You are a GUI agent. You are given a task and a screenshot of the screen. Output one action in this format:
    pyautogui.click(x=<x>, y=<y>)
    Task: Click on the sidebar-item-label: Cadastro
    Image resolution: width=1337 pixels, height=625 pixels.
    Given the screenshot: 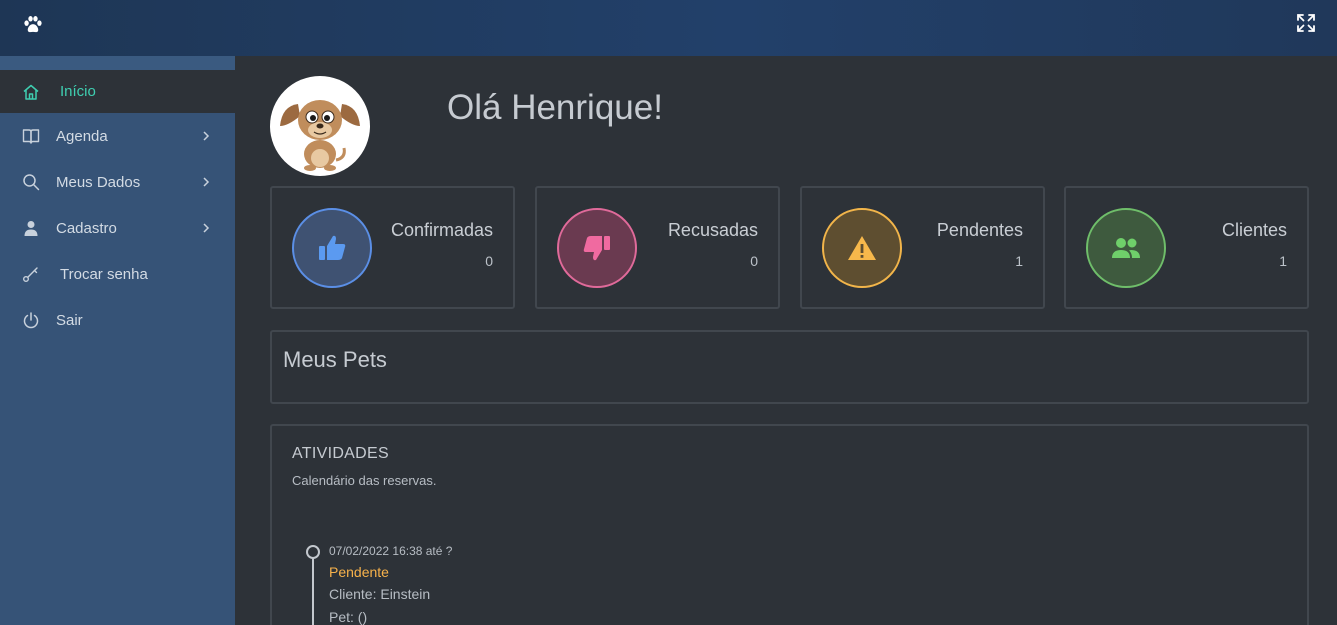 What is the action you would take?
    pyautogui.click(x=86, y=228)
    